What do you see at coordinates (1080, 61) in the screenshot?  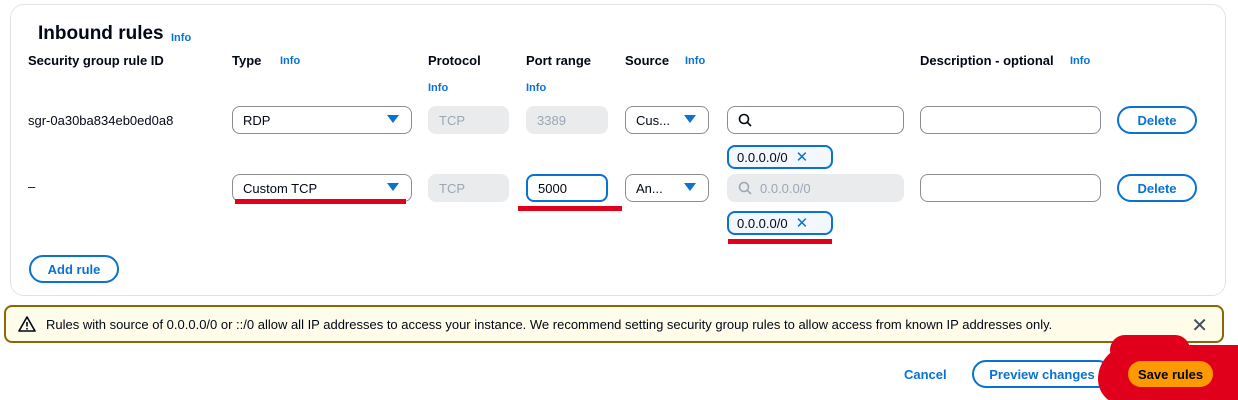 I see `description-info-link: Info` at bounding box center [1080, 61].